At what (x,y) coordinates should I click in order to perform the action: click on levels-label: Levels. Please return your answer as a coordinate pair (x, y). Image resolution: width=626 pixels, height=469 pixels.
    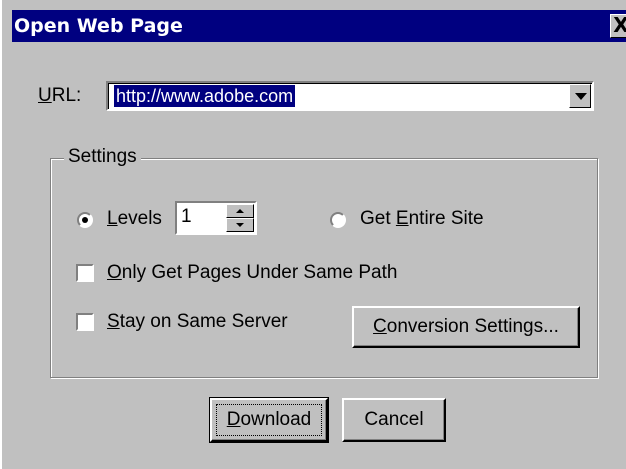
    Looking at the image, I should click on (134, 219).